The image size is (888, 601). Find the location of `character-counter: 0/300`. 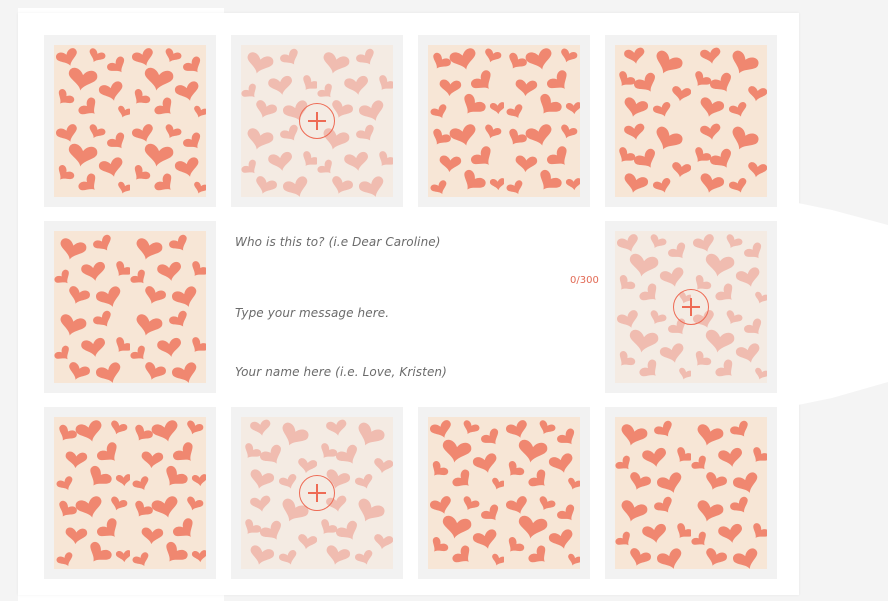

character-counter: 0/300 is located at coordinates (584, 280).